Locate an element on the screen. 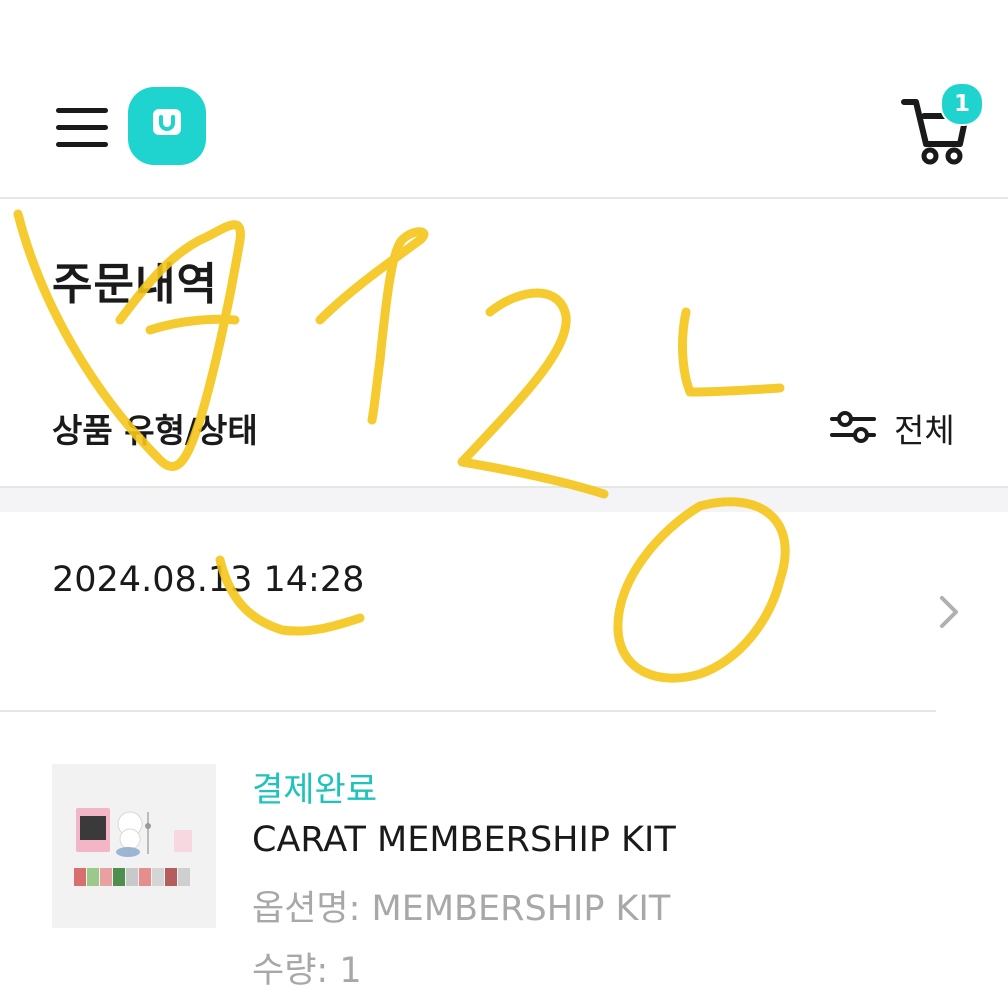 Image resolution: width=1008 pixels, height=1008 pixels. product-quantity: 수량: 1 is located at coordinates (307, 971).